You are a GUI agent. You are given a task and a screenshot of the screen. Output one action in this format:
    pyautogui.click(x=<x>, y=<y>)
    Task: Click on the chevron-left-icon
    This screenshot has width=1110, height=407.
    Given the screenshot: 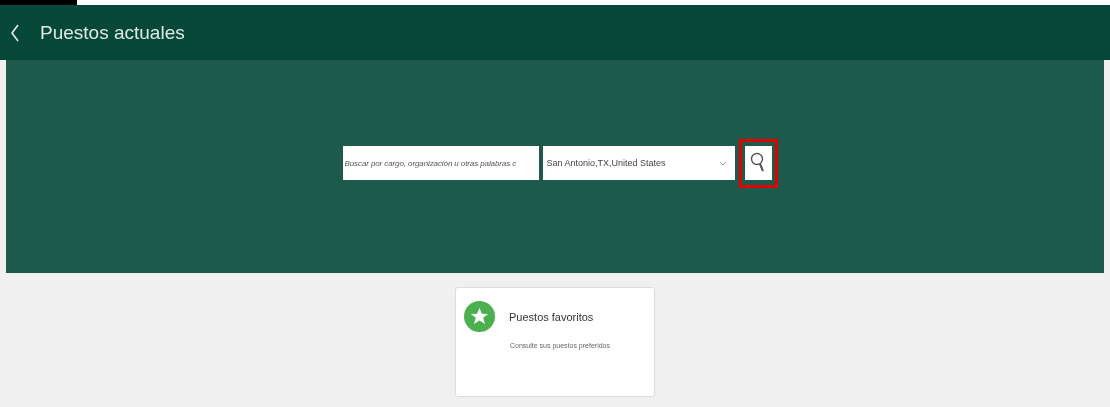 What is the action you would take?
    pyautogui.click(x=15, y=32)
    